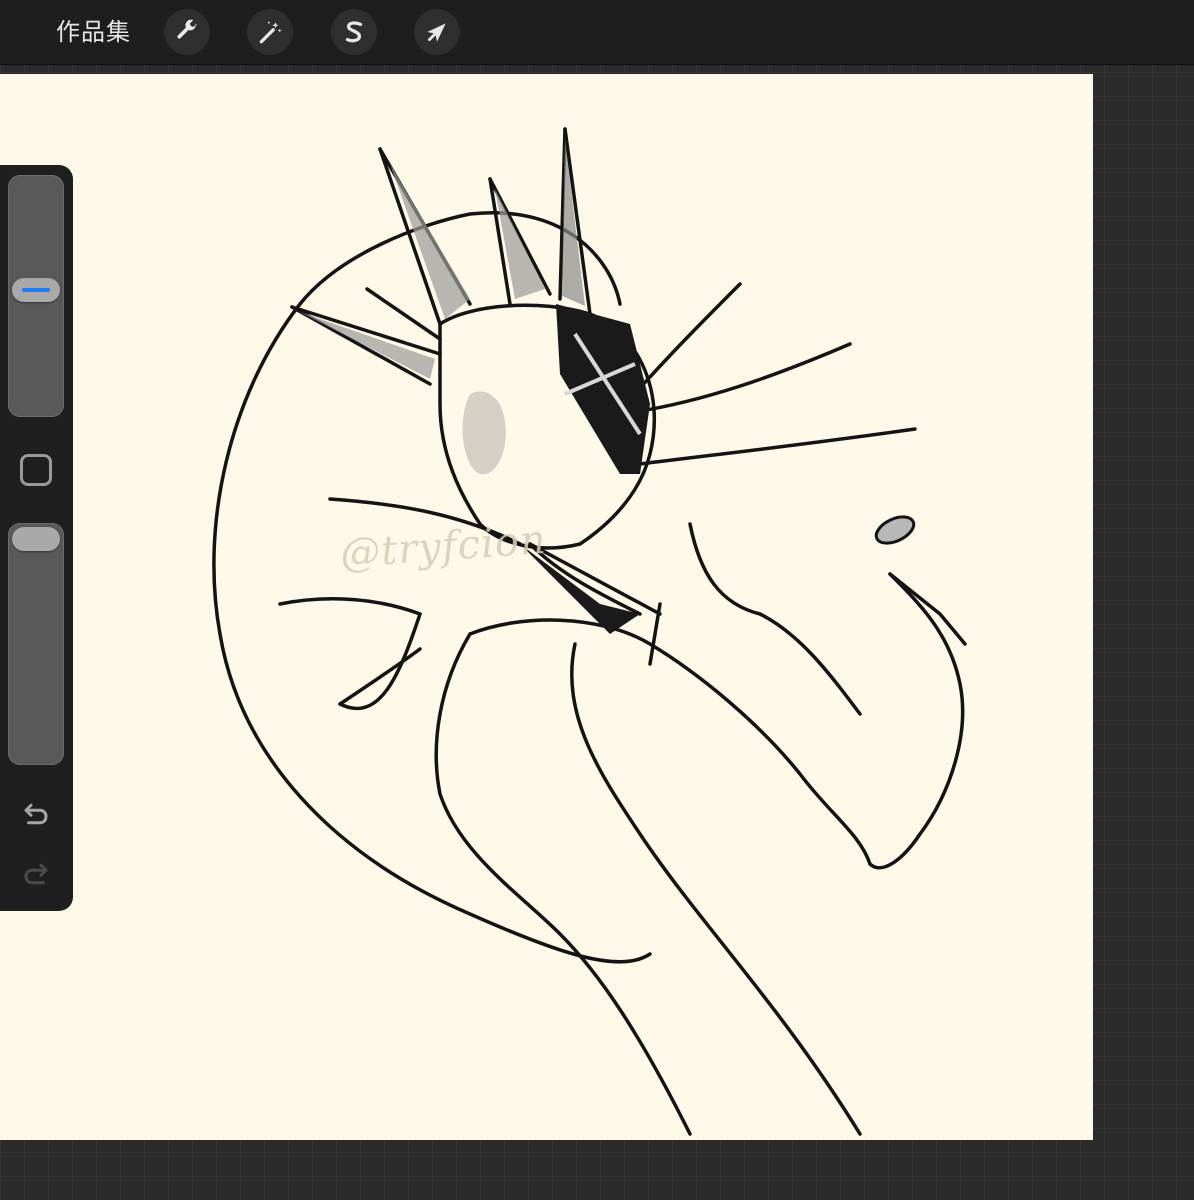  Describe the element at coordinates (187, 29) in the screenshot. I see `wrench-icon` at that location.